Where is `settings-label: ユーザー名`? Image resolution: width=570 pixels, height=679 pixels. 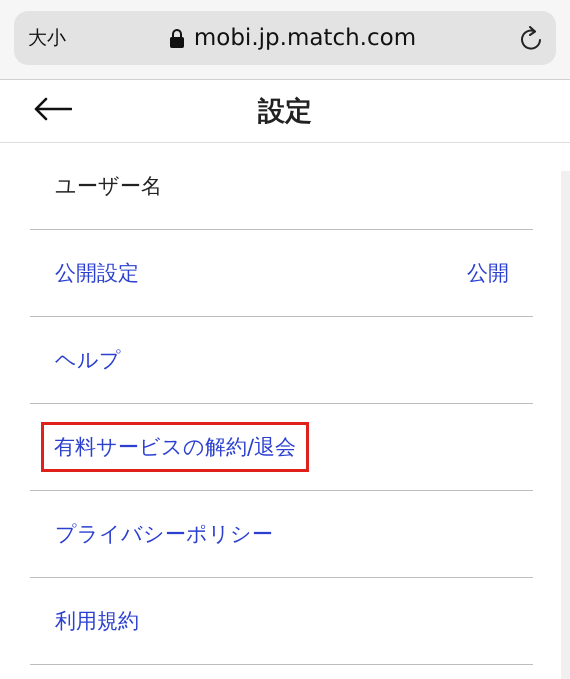
settings-label: ユーザー名 is located at coordinates (108, 186).